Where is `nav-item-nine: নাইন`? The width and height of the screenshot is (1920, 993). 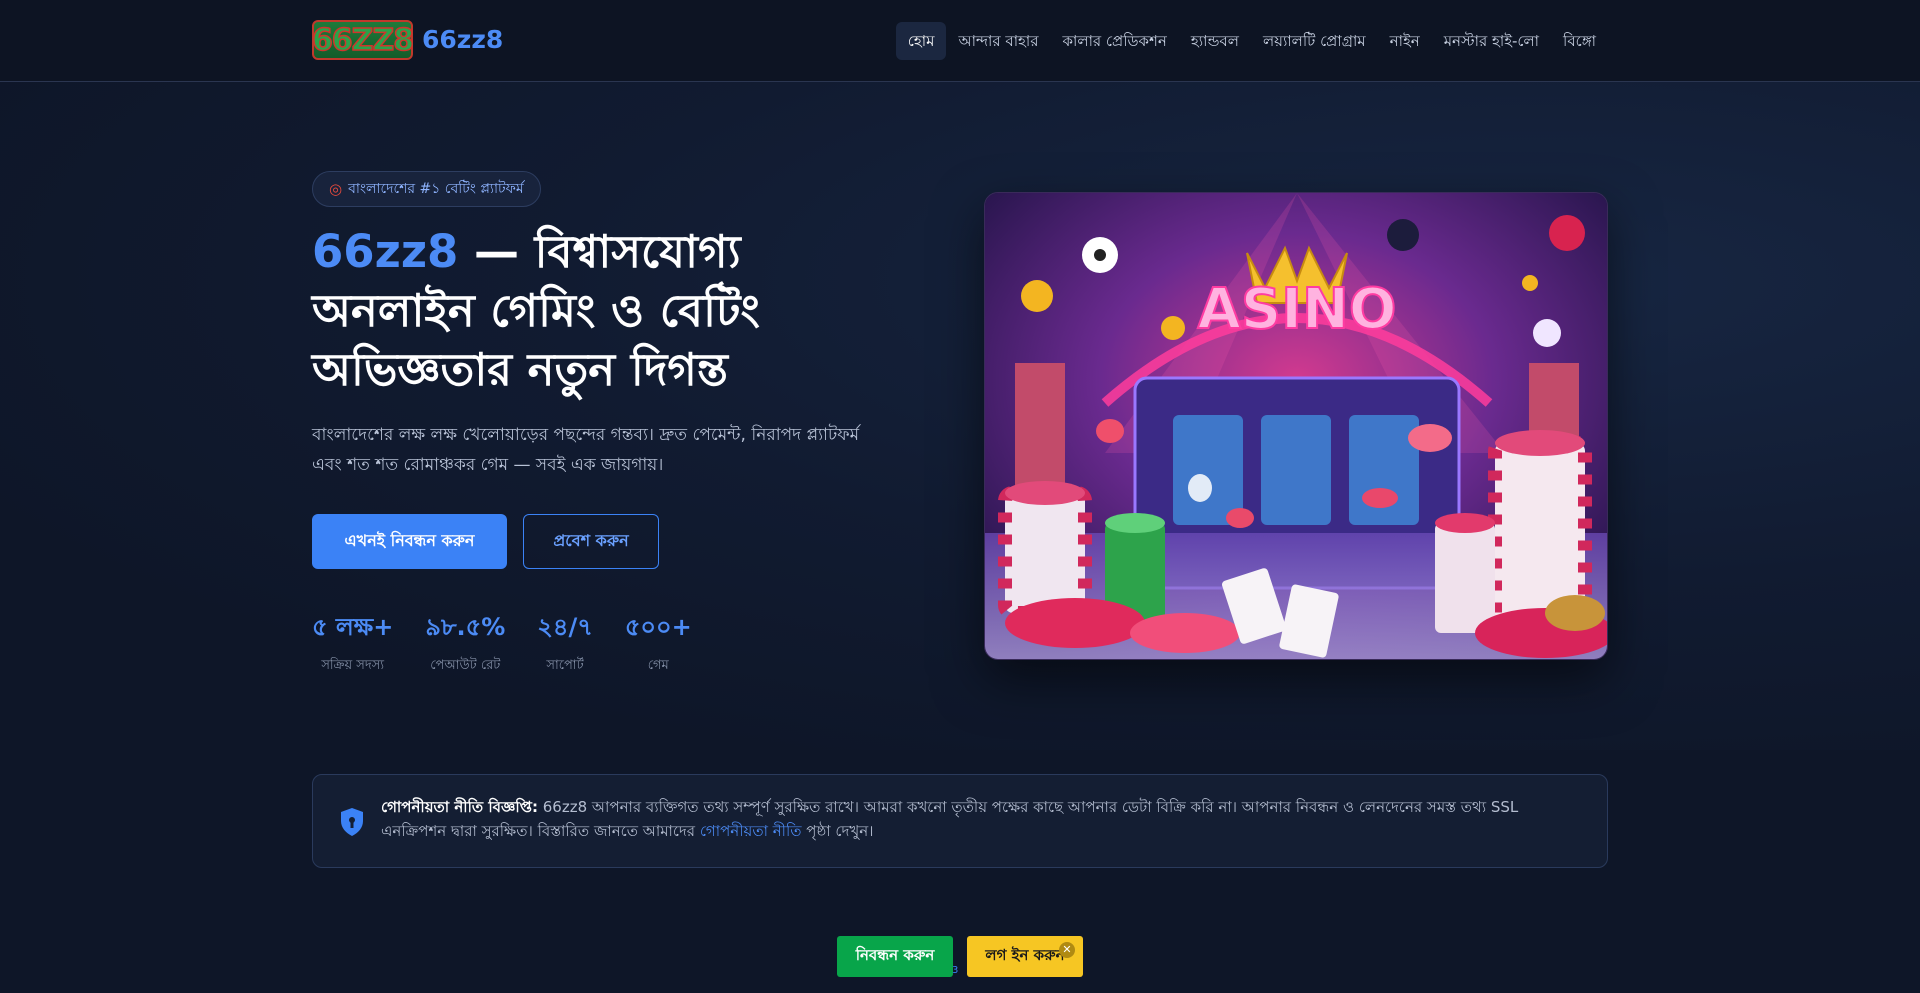
nav-item-nine: নাইন is located at coordinates (1405, 41).